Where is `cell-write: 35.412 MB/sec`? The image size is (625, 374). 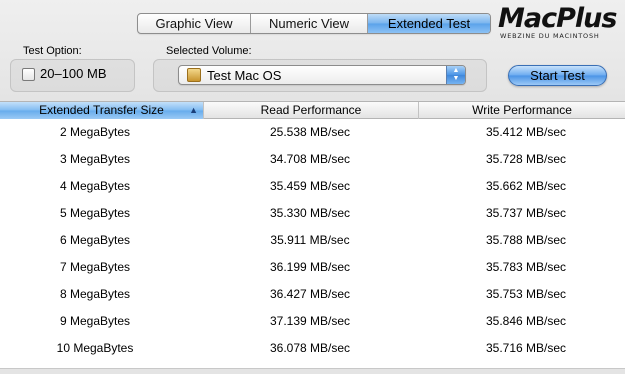 cell-write: 35.412 MB/sec is located at coordinates (526, 132).